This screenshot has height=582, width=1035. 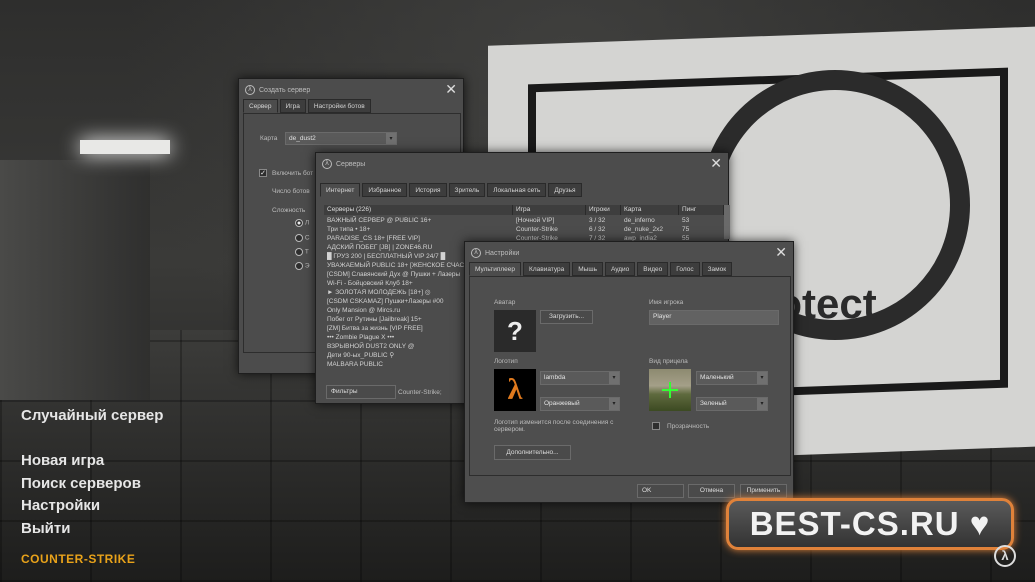 I want to click on logo-color-value: Оранжевый, so click(x=562, y=403).